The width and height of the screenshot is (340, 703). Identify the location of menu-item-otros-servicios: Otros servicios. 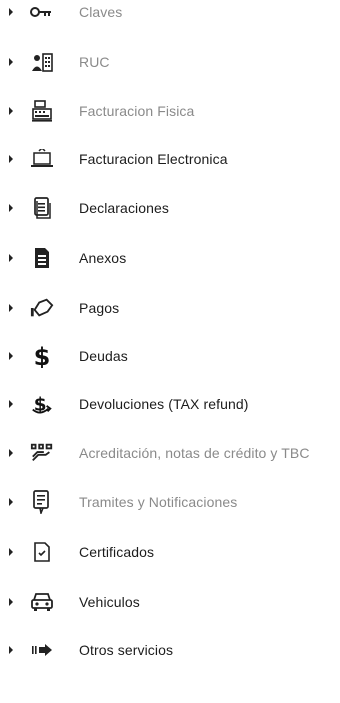
(170, 650).